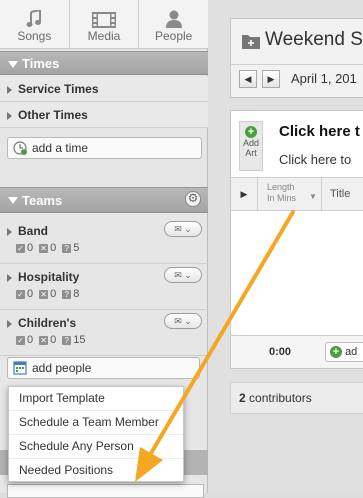 The height and width of the screenshot is (498, 363). Describe the element at coordinates (96, 423) in the screenshot. I see `menu-item-schedule-team-member: Schedule a Team Member` at that location.